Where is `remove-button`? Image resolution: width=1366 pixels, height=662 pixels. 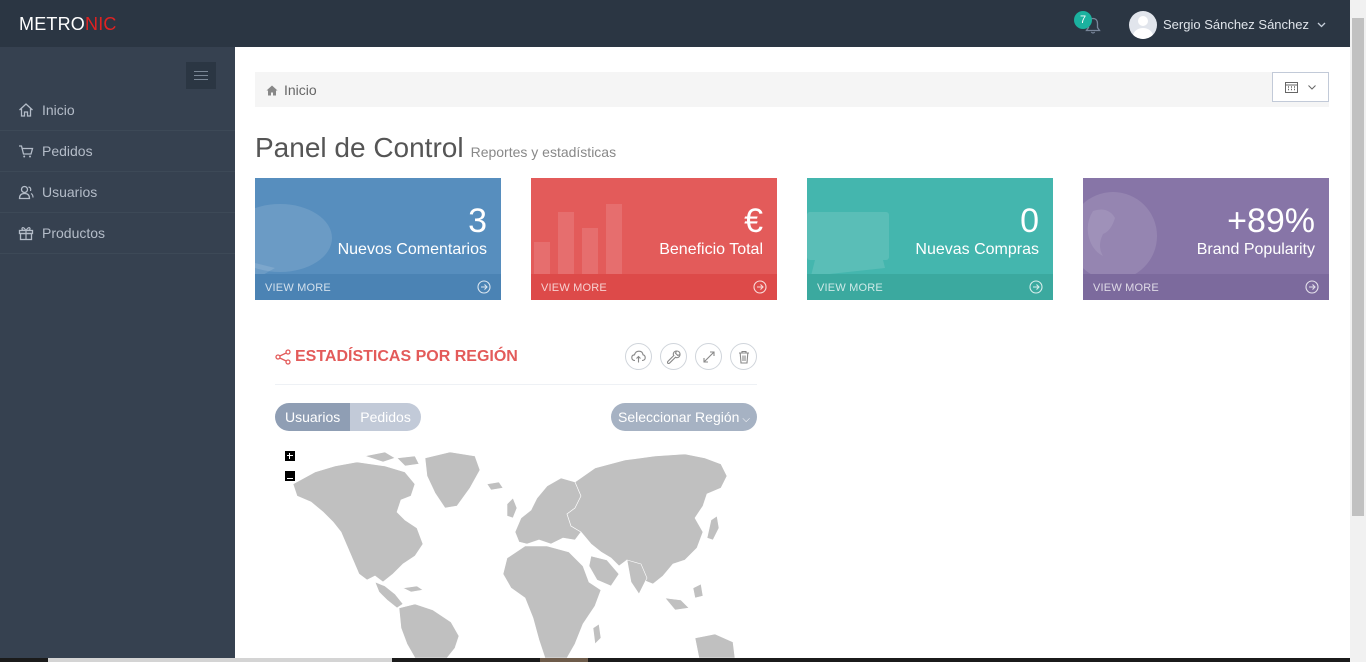 remove-button is located at coordinates (743, 356).